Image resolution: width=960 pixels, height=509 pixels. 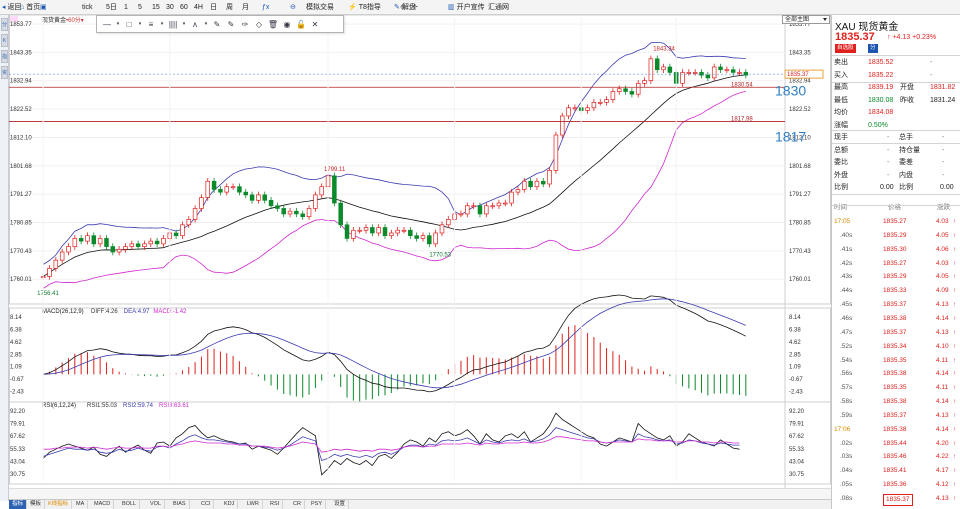 What do you see at coordinates (841, 75) in the screenshot?
I see `quote-key: 买入` at bounding box center [841, 75].